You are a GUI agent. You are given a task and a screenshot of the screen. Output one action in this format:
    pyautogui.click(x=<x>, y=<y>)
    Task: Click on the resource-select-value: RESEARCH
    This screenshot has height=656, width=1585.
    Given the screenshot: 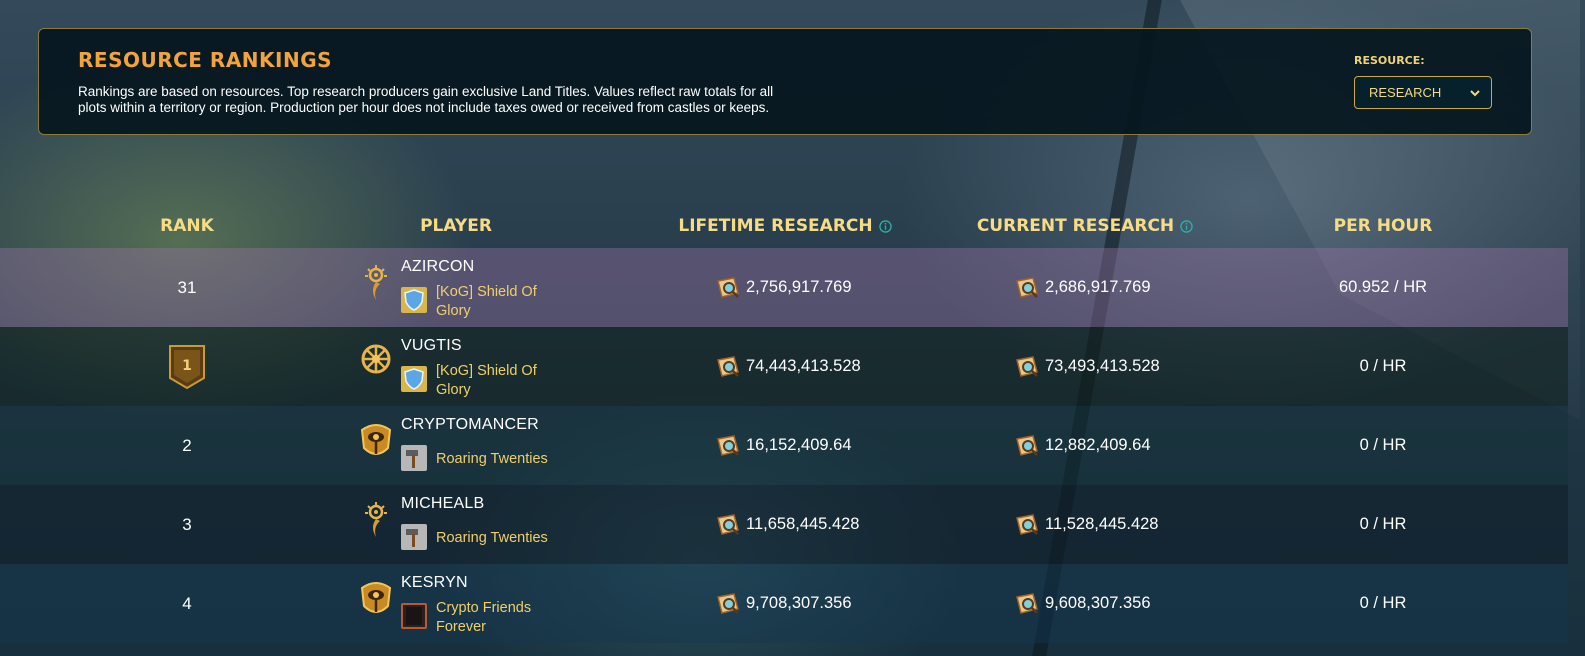 What is the action you would take?
    pyautogui.click(x=1405, y=92)
    